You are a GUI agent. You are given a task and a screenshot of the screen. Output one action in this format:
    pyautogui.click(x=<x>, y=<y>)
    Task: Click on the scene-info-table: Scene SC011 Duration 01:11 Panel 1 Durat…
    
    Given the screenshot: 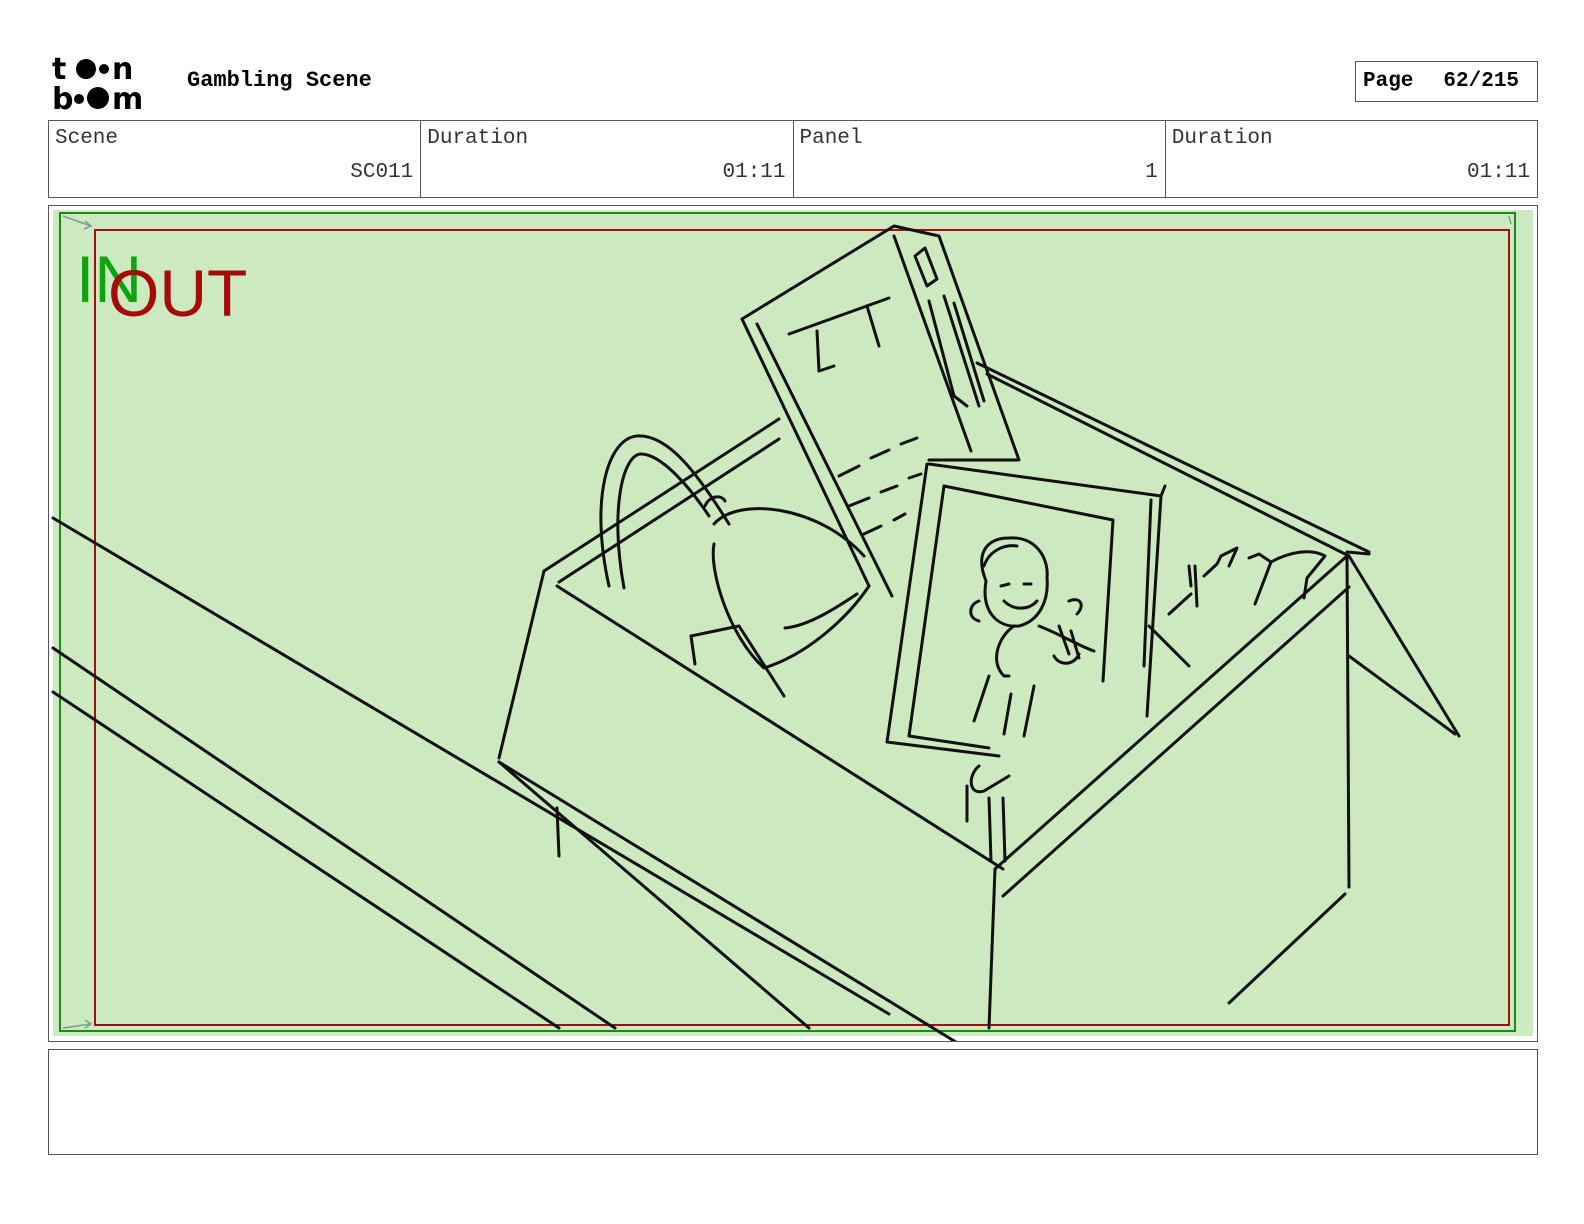 What is the action you would take?
    pyautogui.click(x=793, y=159)
    